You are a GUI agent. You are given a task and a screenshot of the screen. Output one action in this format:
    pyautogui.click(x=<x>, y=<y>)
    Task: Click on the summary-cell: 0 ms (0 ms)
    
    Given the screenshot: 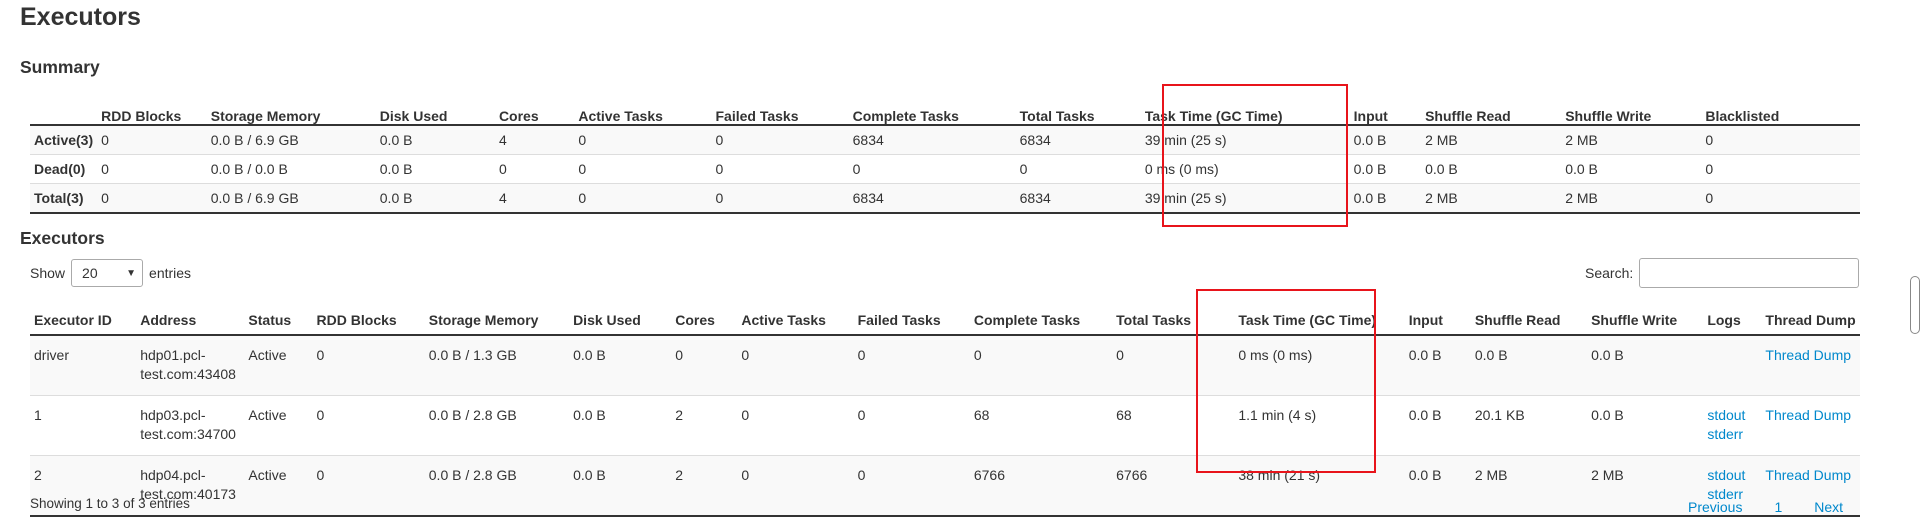 What is the action you would take?
    pyautogui.click(x=1245, y=169)
    